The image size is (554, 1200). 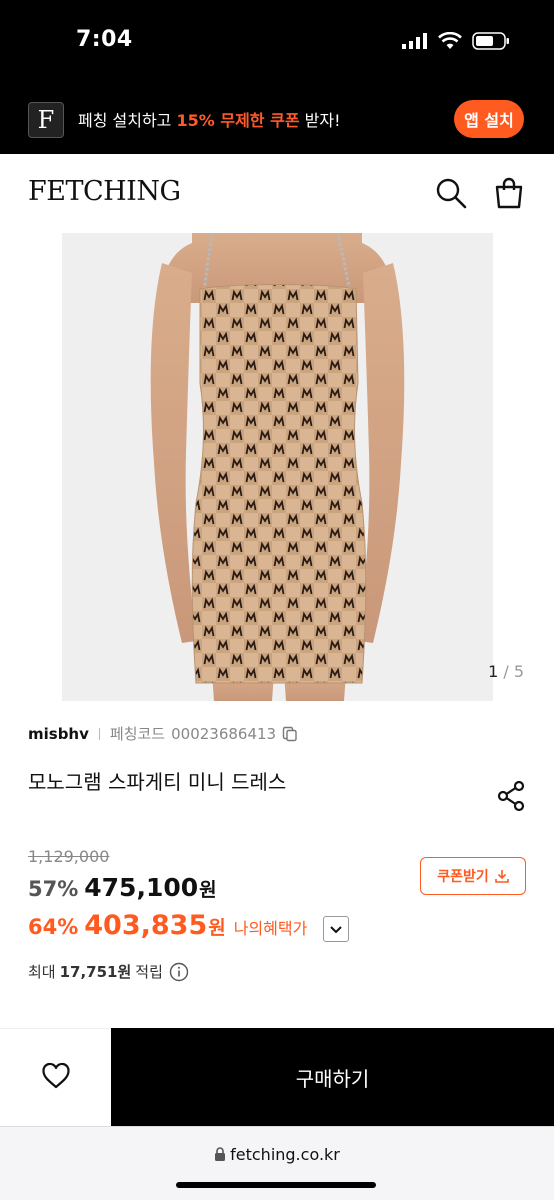 I want to click on product-code-value: 00023686413, so click(x=224, y=733).